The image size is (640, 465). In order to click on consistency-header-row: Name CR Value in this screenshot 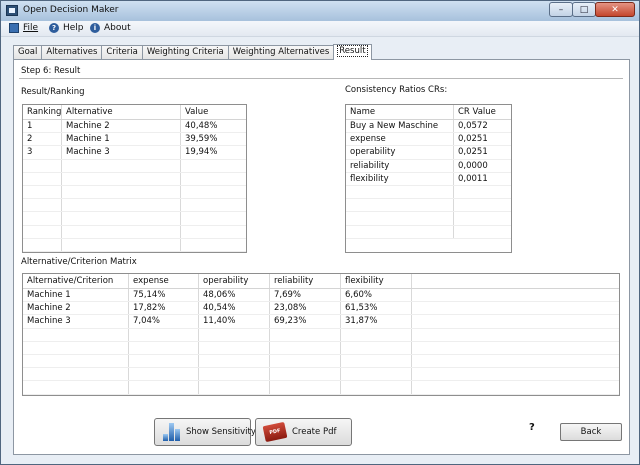, I will do `click(428, 112)`.